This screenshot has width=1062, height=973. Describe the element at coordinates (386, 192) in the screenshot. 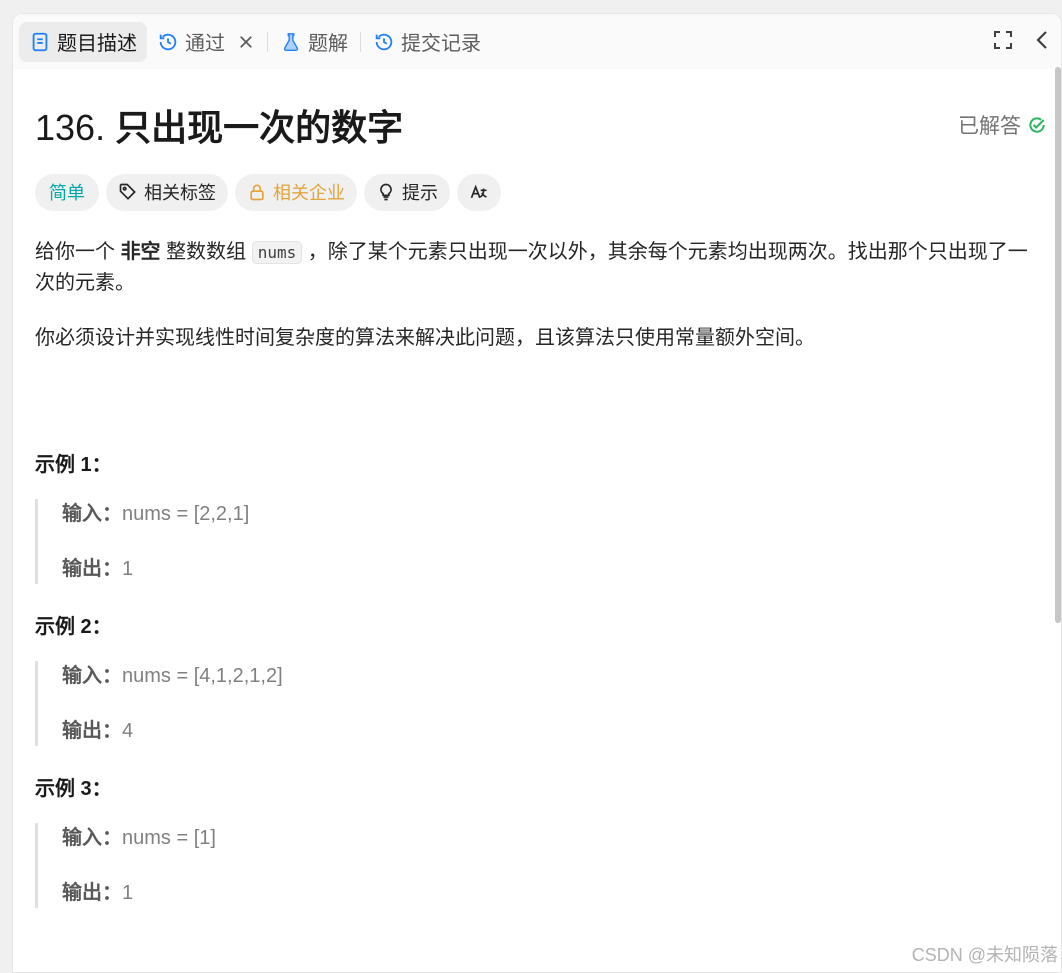

I see `lightbulb-icon` at that location.